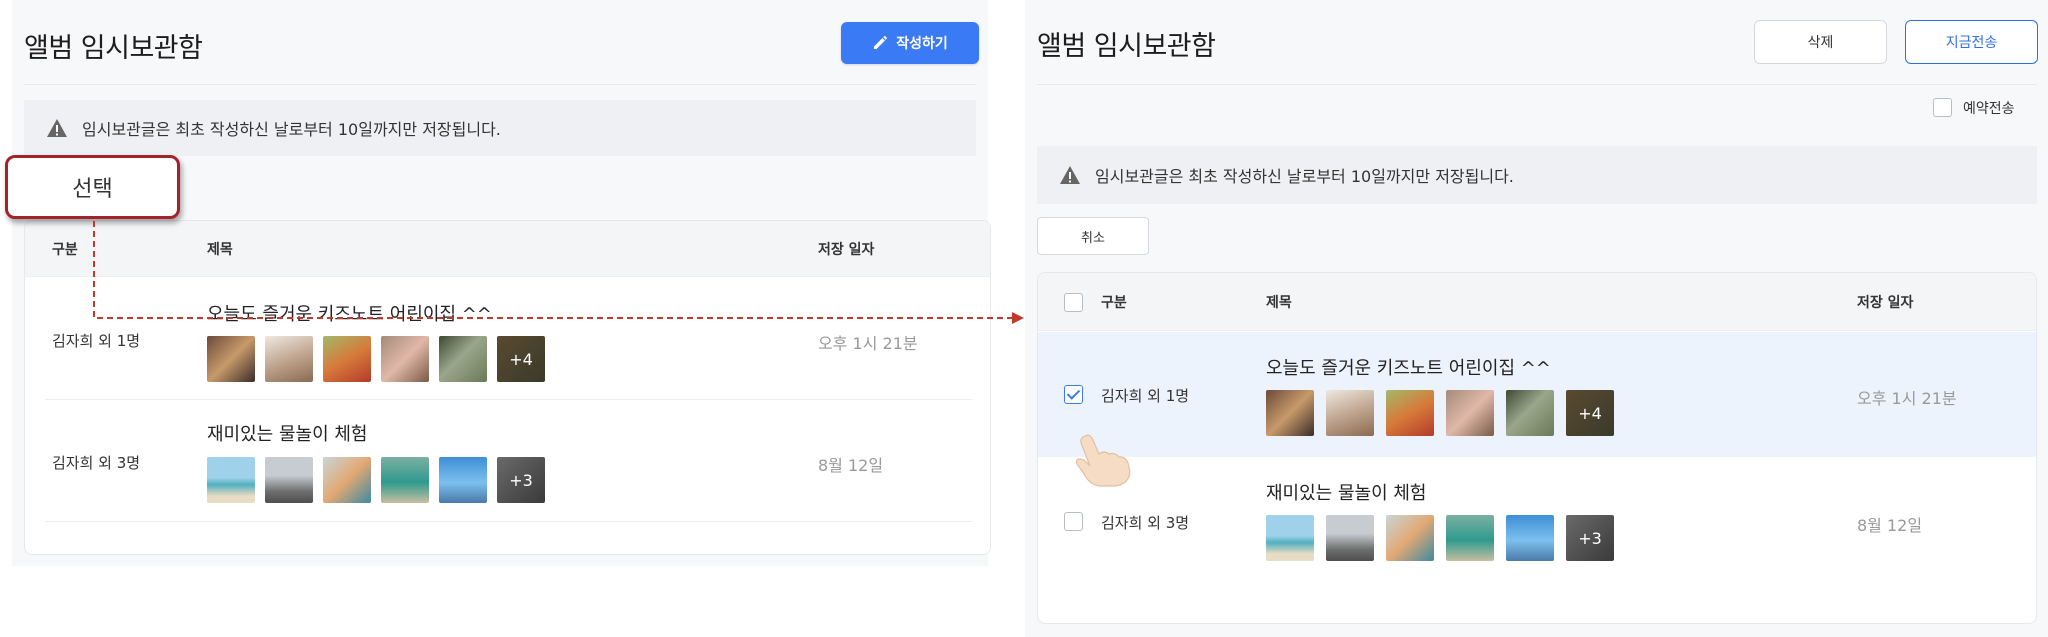 The width and height of the screenshot is (2048, 637). What do you see at coordinates (1073, 302) in the screenshot?
I see `select-all-checkbox` at bounding box center [1073, 302].